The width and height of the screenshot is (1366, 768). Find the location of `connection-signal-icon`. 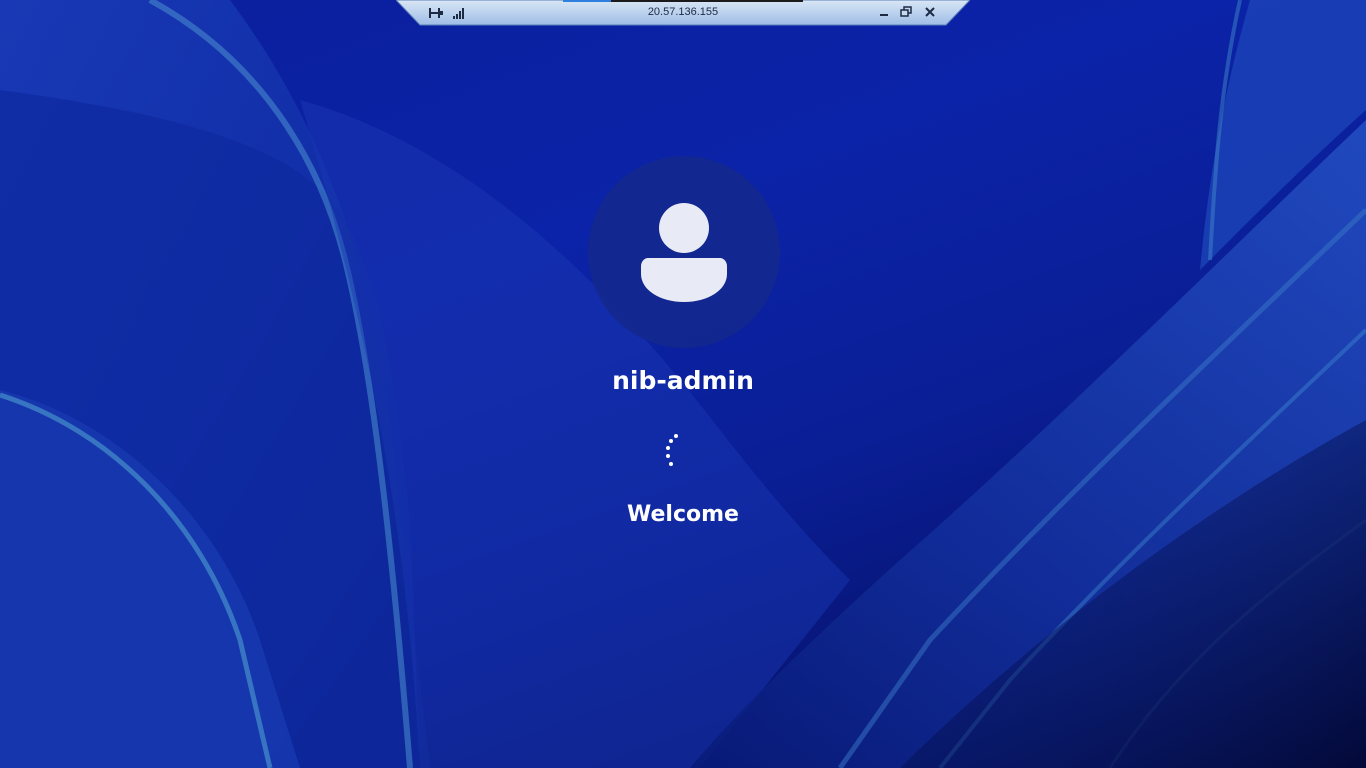

connection-signal-icon is located at coordinates (459, 12).